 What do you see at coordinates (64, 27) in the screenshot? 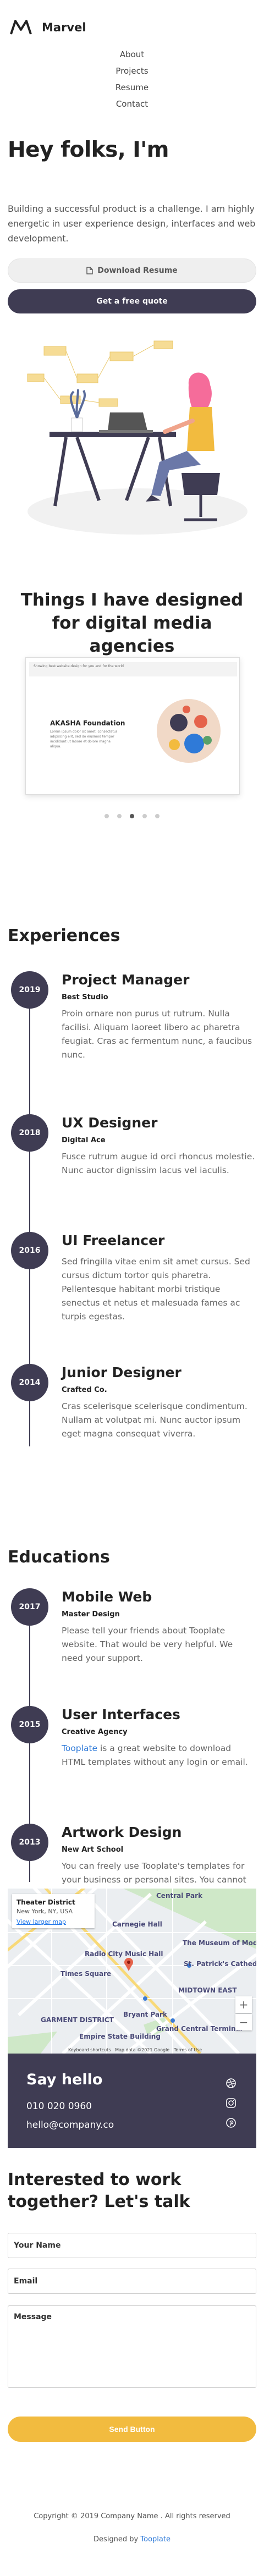
I see `brand-name: Marvel` at bounding box center [64, 27].